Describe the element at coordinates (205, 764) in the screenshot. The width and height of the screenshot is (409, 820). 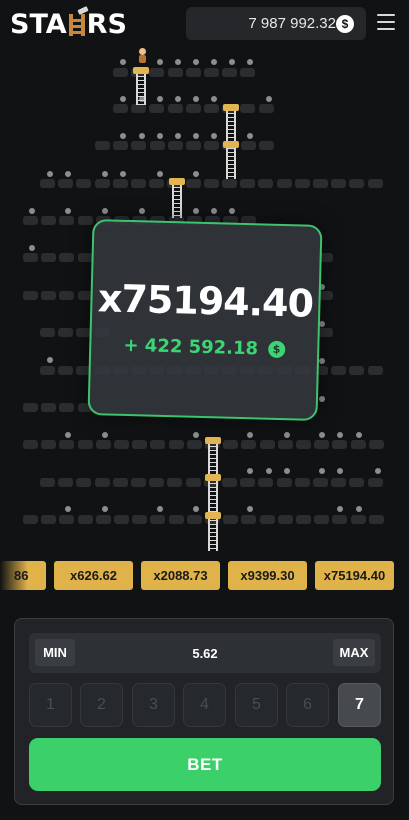
I see `bet-button: BET` at that location.